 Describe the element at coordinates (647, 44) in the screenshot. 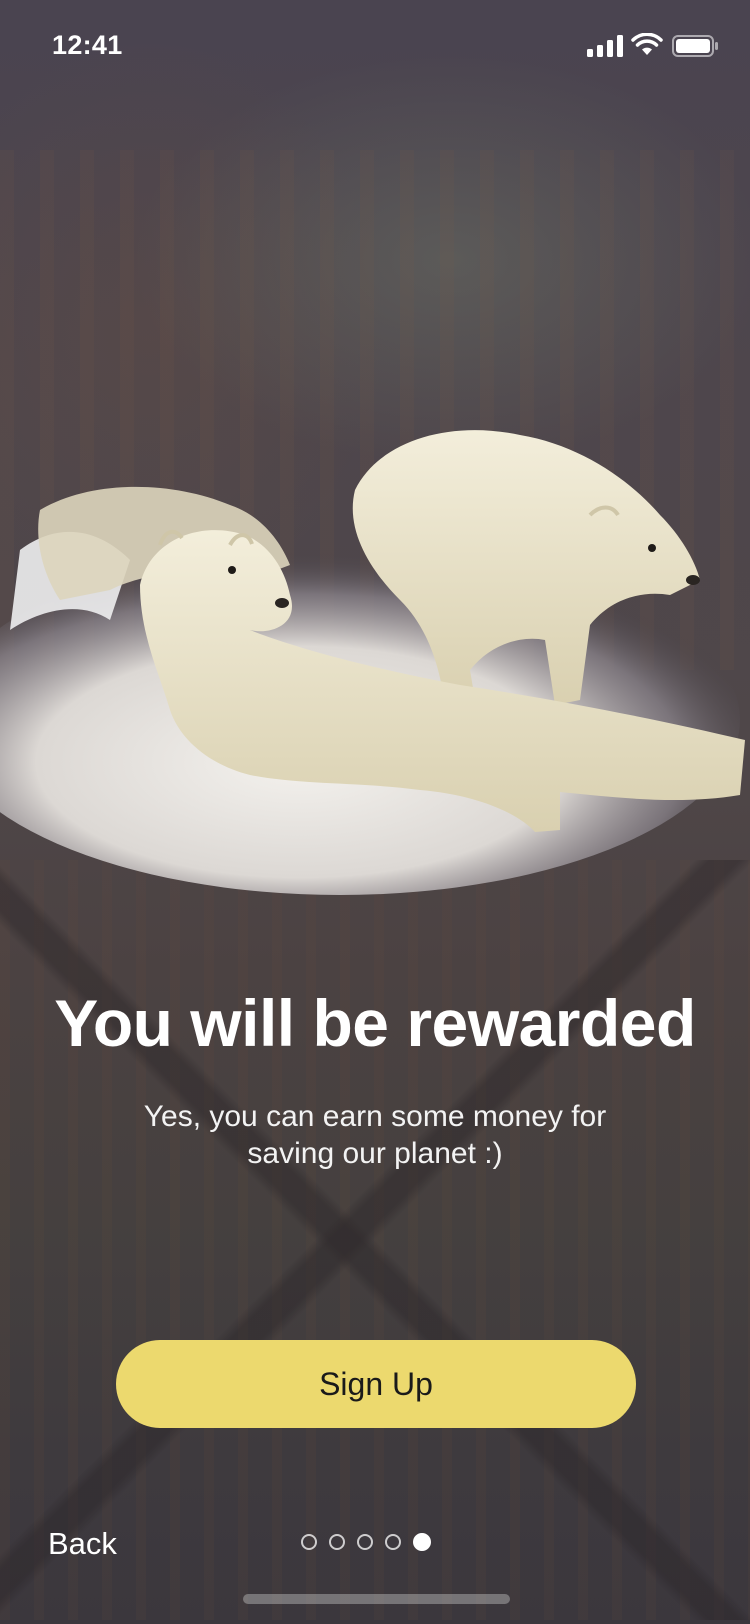

I see `wifi-icon` at that location.